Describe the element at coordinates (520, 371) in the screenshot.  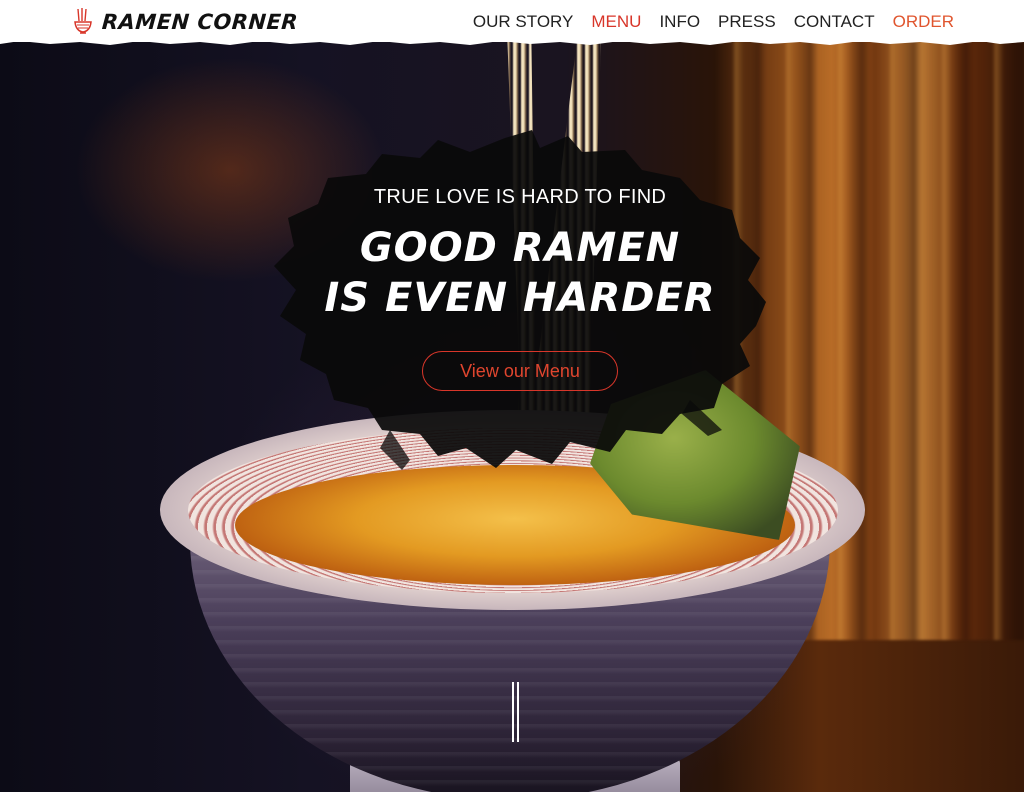
I see `view-menu-button: View our Menu` at that location.